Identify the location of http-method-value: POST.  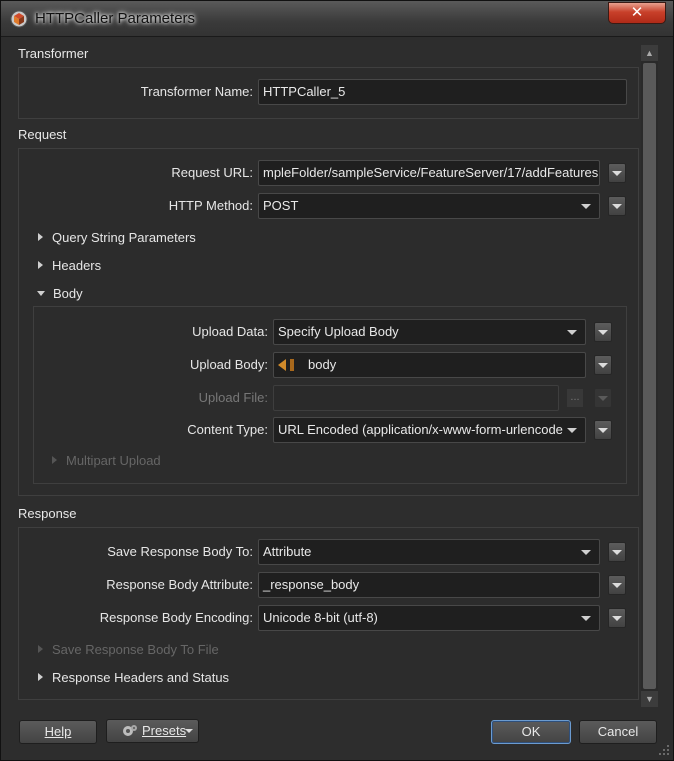
(281, 205).